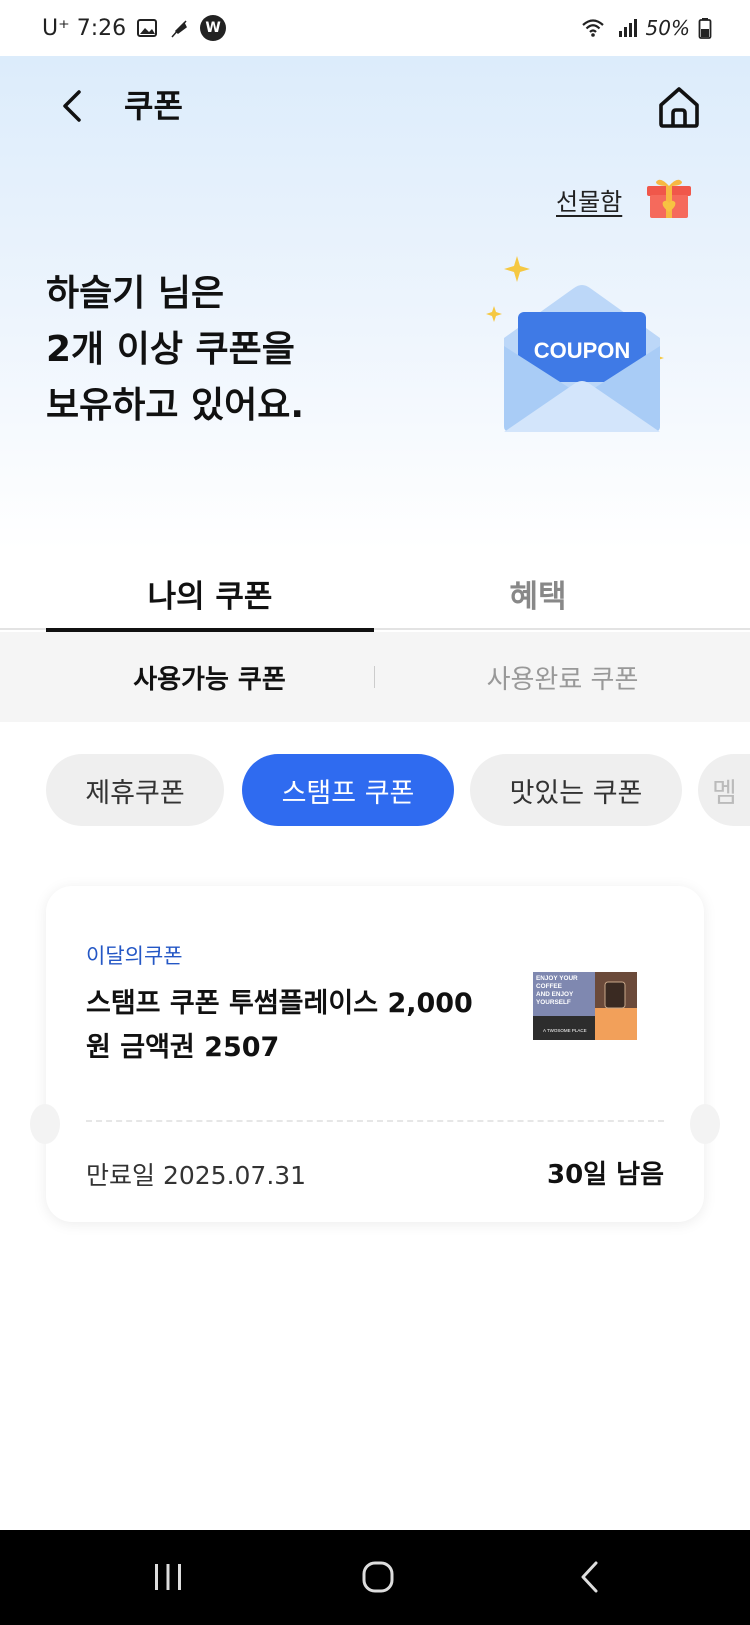  I want to click on tab-benefits: 혜택, so click(538, 593).